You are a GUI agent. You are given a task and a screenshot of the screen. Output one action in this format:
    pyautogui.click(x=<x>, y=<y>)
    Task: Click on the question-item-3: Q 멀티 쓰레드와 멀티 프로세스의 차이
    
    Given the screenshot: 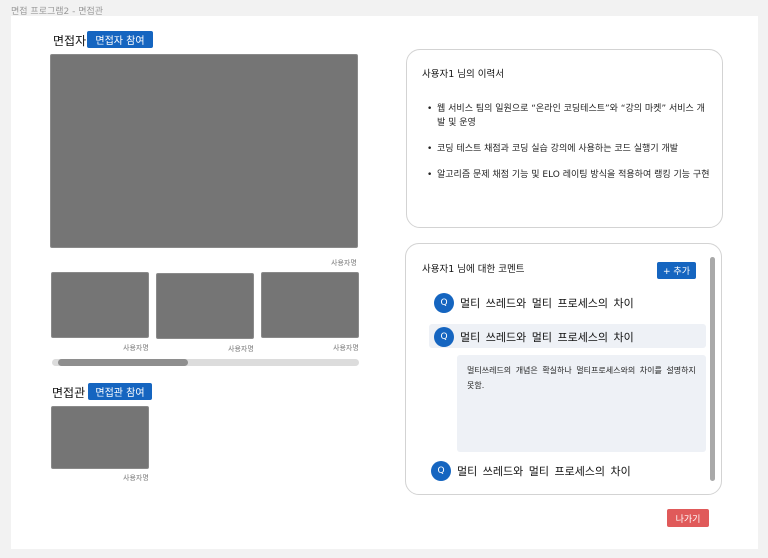 What is the action you would take?
    pyautogui.click(x=531, y=471)
    